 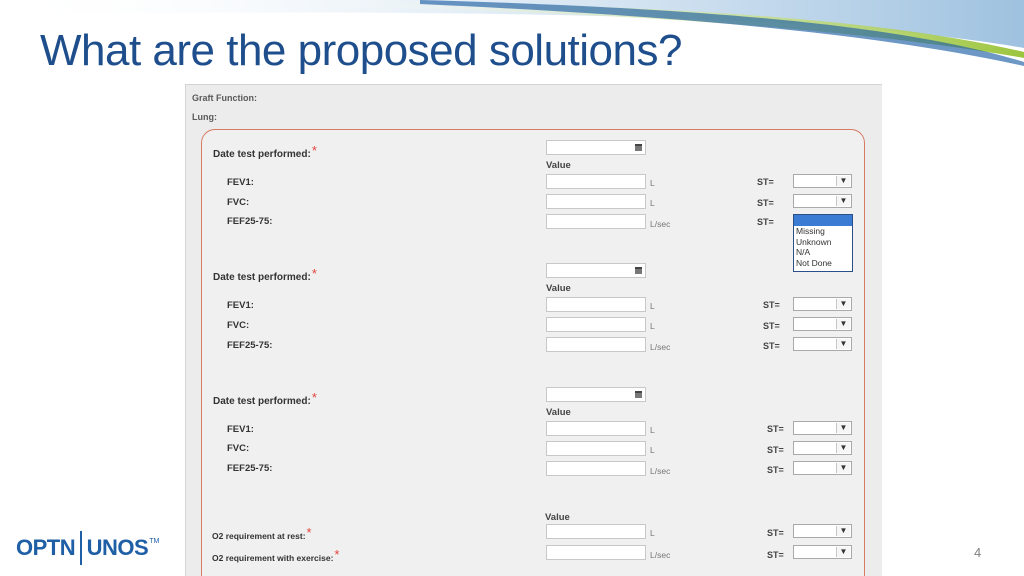 I want to click on fvc-unit-1: L, so click(x=652, y=203).